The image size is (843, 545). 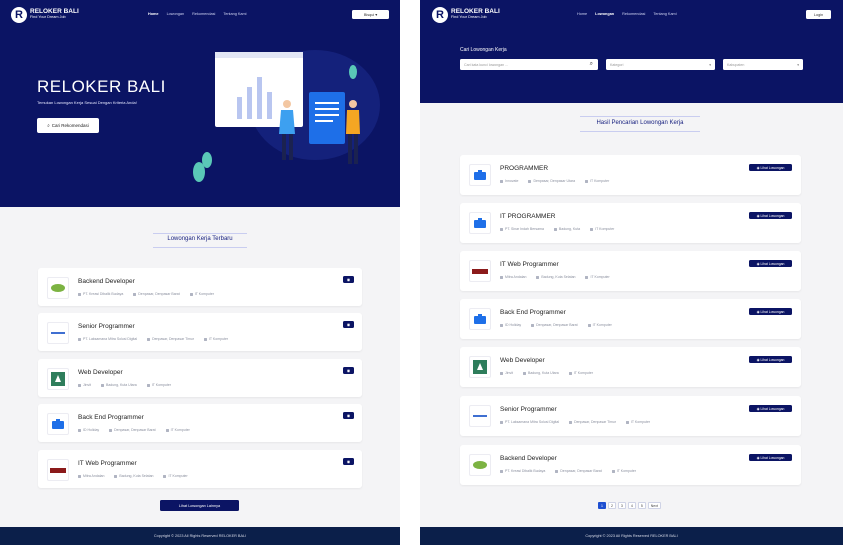 I want to click on login-button: Login, so click(x=818, y=14).